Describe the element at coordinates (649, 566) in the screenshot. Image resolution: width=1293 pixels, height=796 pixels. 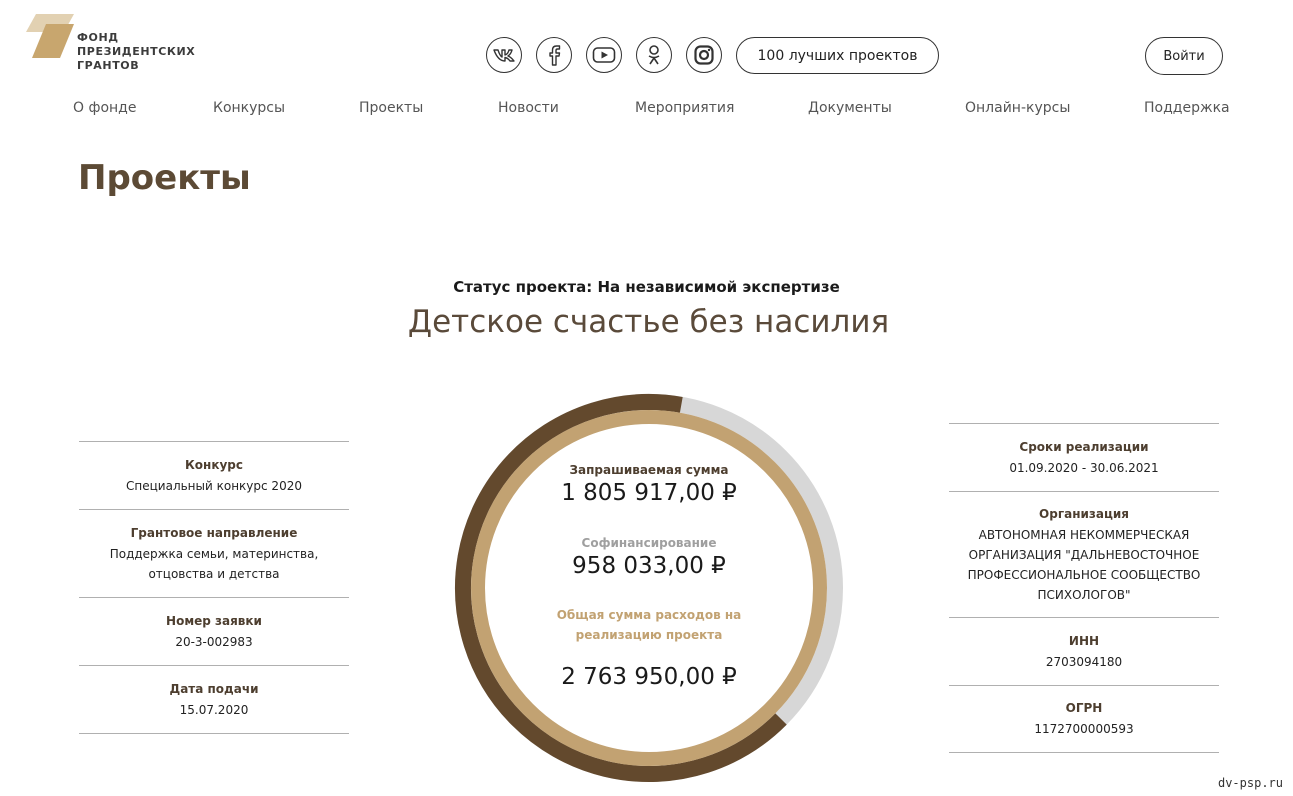
I see `cofinancing-value: 958 033,00 ₽` at that location.